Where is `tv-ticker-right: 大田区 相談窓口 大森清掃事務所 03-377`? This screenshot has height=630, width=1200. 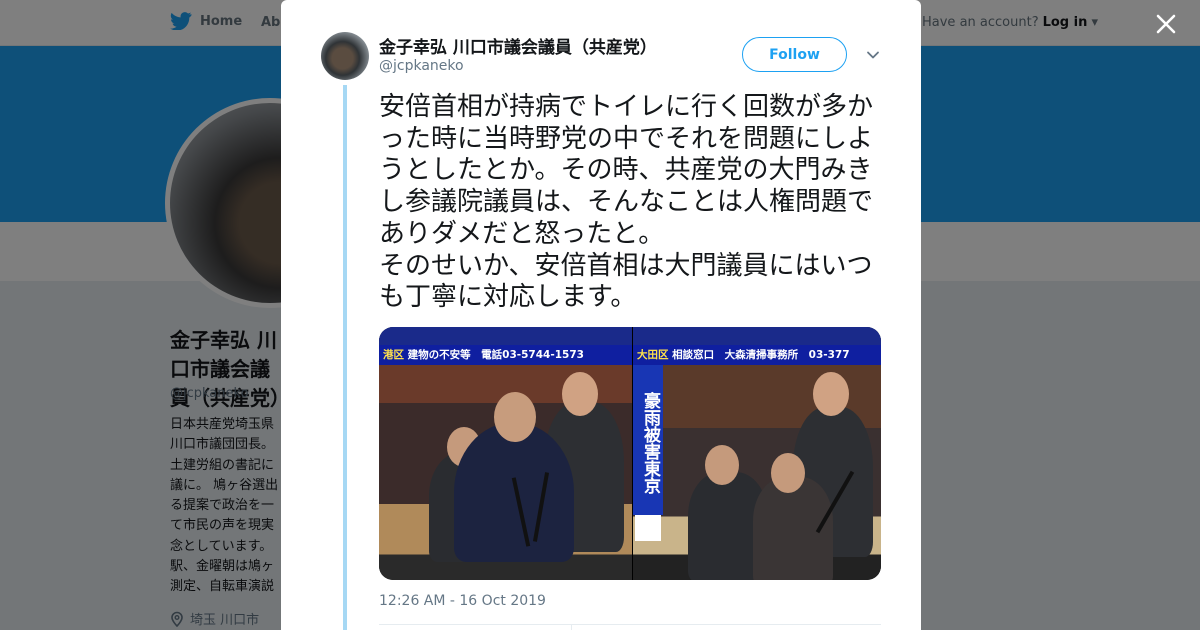
tv-ticker-right: 大田区 相談窓口 大森清掃事務所 03-377 is located at coordinates (757, 355).